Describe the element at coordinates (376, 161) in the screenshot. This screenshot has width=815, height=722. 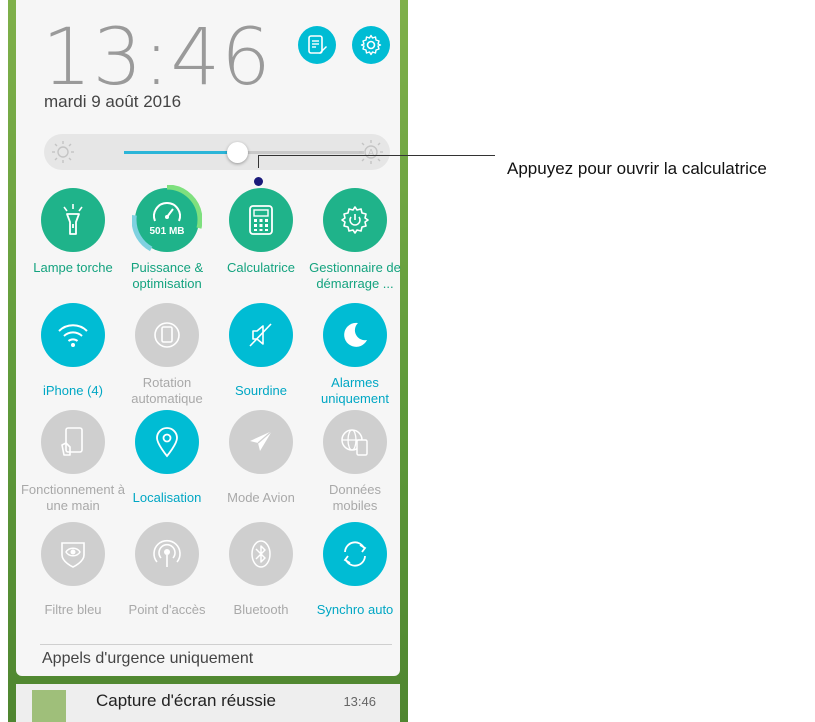
I see `callout-connector` at that location.